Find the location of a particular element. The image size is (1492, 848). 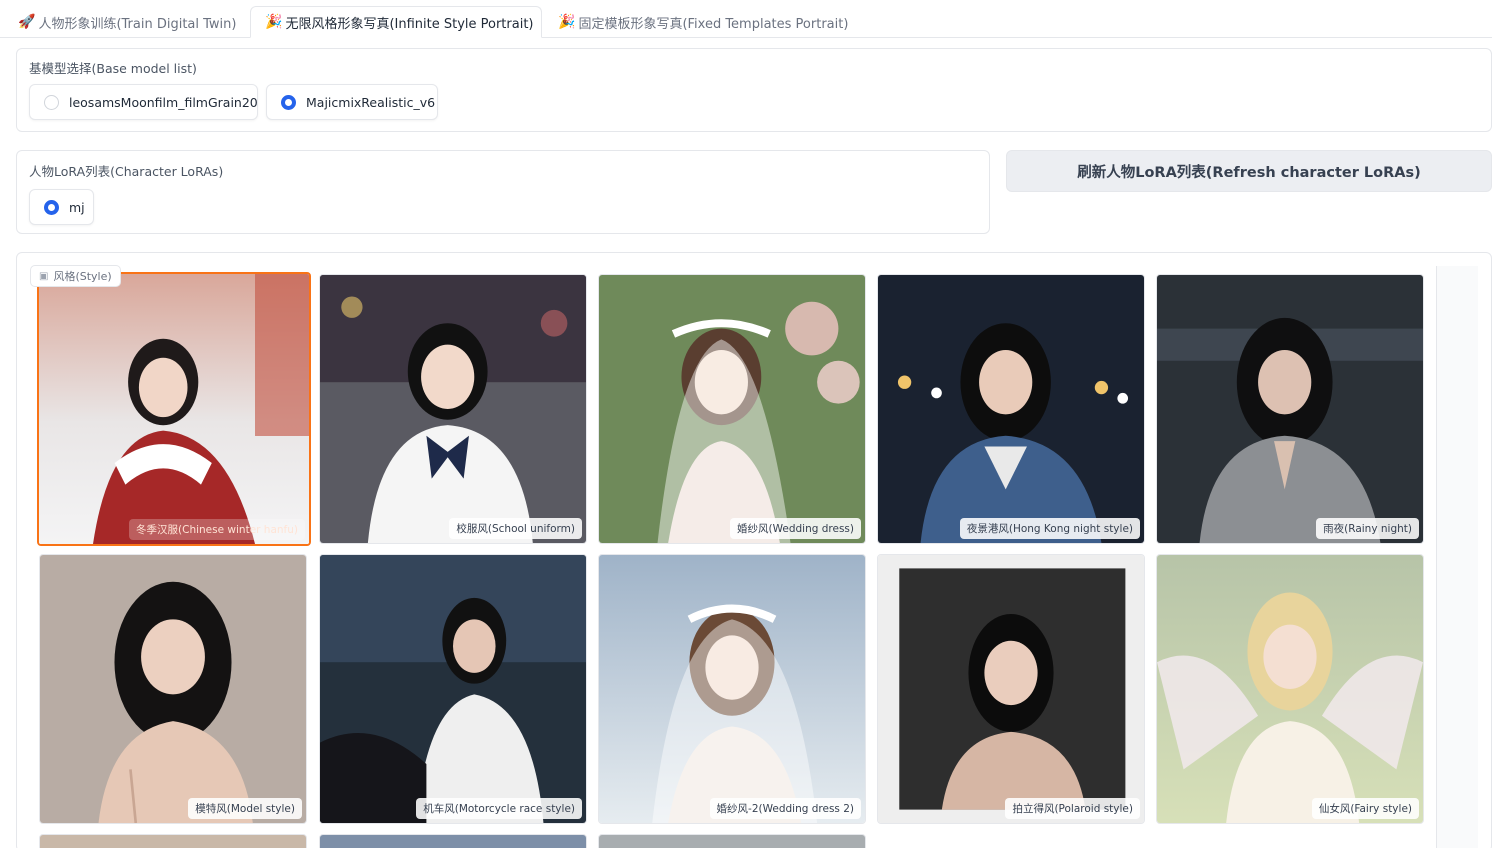

style-gallery-label: ▣ 风格(Style) is located at coordinates (75, 276).